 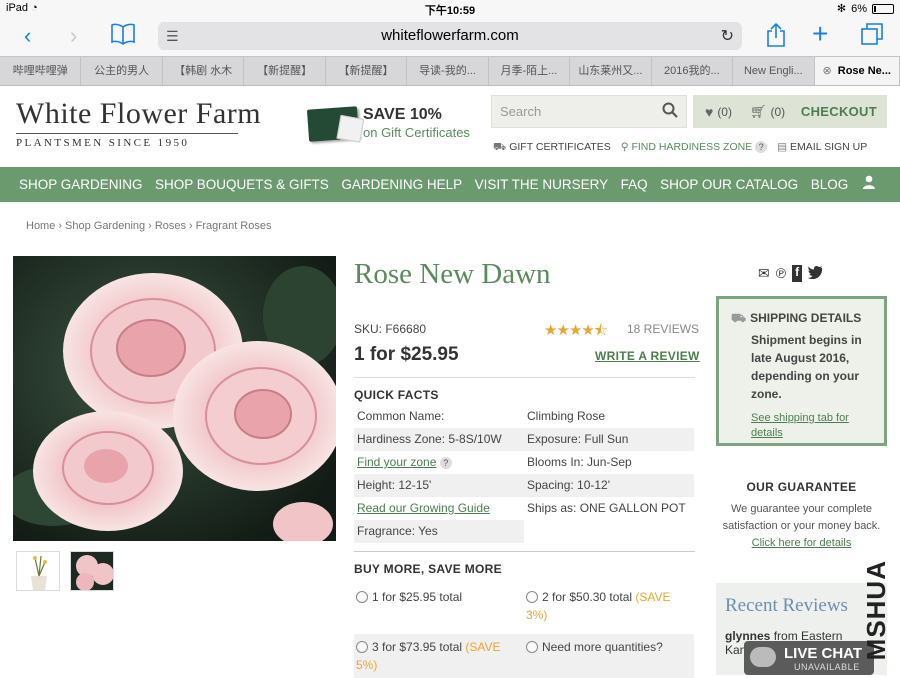 I want to click on address-bar: ☰ whiteflowerfarm.com ↻, so click(x=450, y=36).